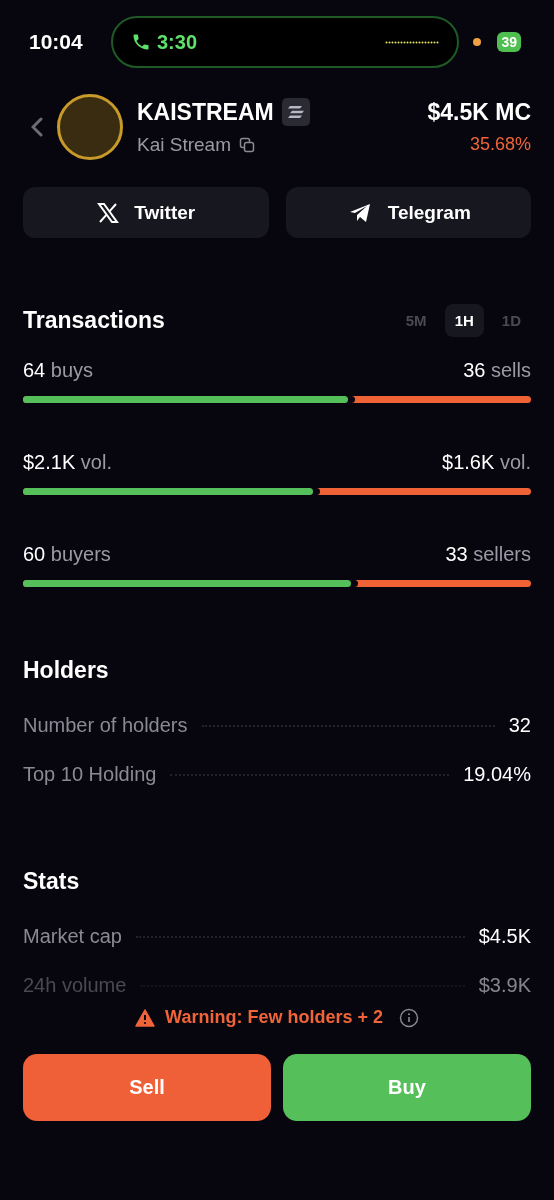 This screenshot has width=554, height=1200. What do you see at coordinates (37, 127) in the screenshot?
I see `back-chevron-icon` at bounding box center [37, 127].